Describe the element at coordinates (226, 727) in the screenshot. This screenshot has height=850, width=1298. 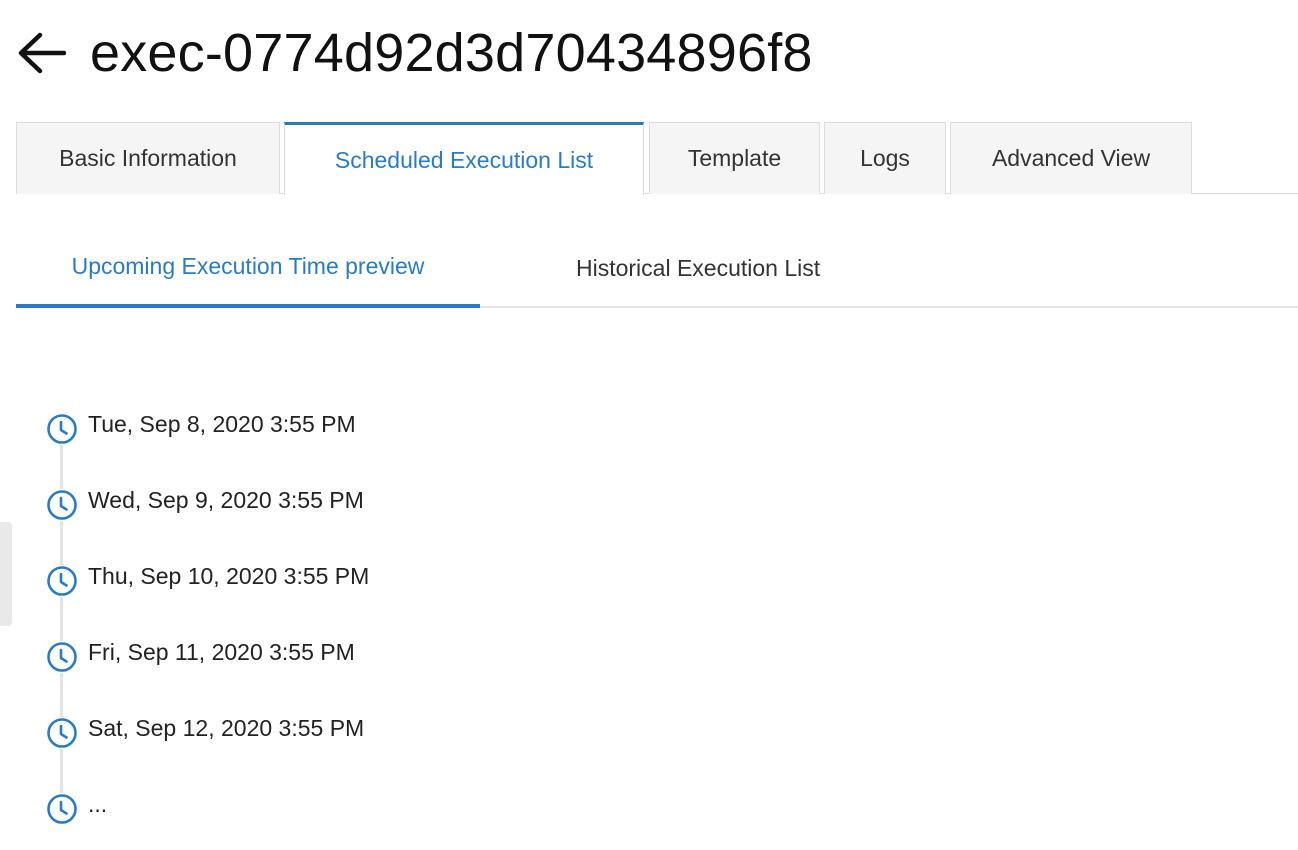
I see `timeline-item-label: Sat, Sep 12, 2020 3:55 PM` at that location.